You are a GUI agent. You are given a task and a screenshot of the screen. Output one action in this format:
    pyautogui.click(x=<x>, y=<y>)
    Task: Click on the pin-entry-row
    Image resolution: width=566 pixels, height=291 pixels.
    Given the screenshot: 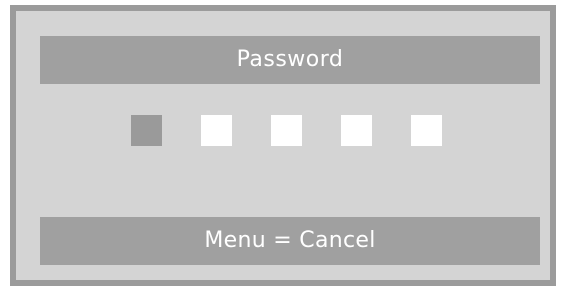 What is the action you would take?
    pyautogui.click(x=283, y=131)
    